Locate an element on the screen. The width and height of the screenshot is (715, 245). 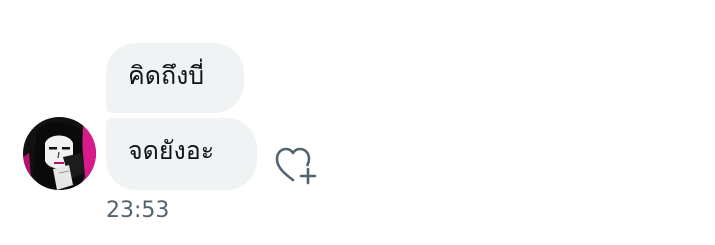
message-bubble: คิดถึงบี่ is located at coordinates (175, 78).